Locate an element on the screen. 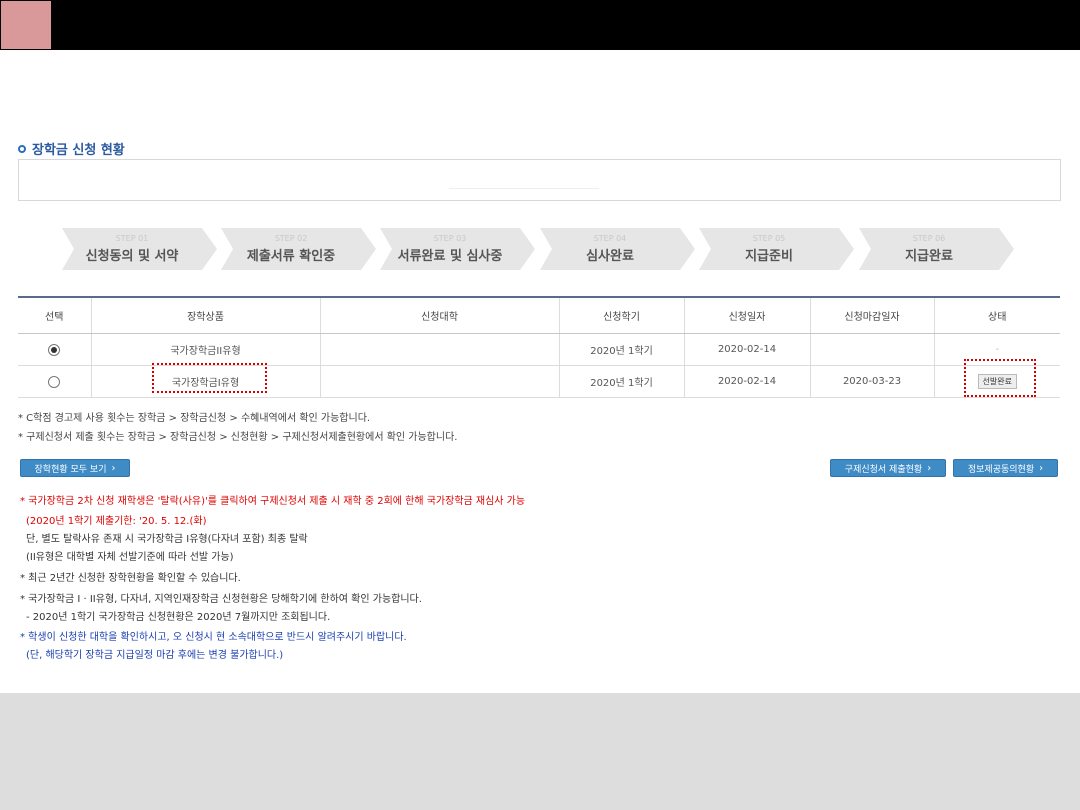 The height and width of the screenshot is (810, 1080). step-4: STEP 04 심사완료 is located at coordinates (617, 249).